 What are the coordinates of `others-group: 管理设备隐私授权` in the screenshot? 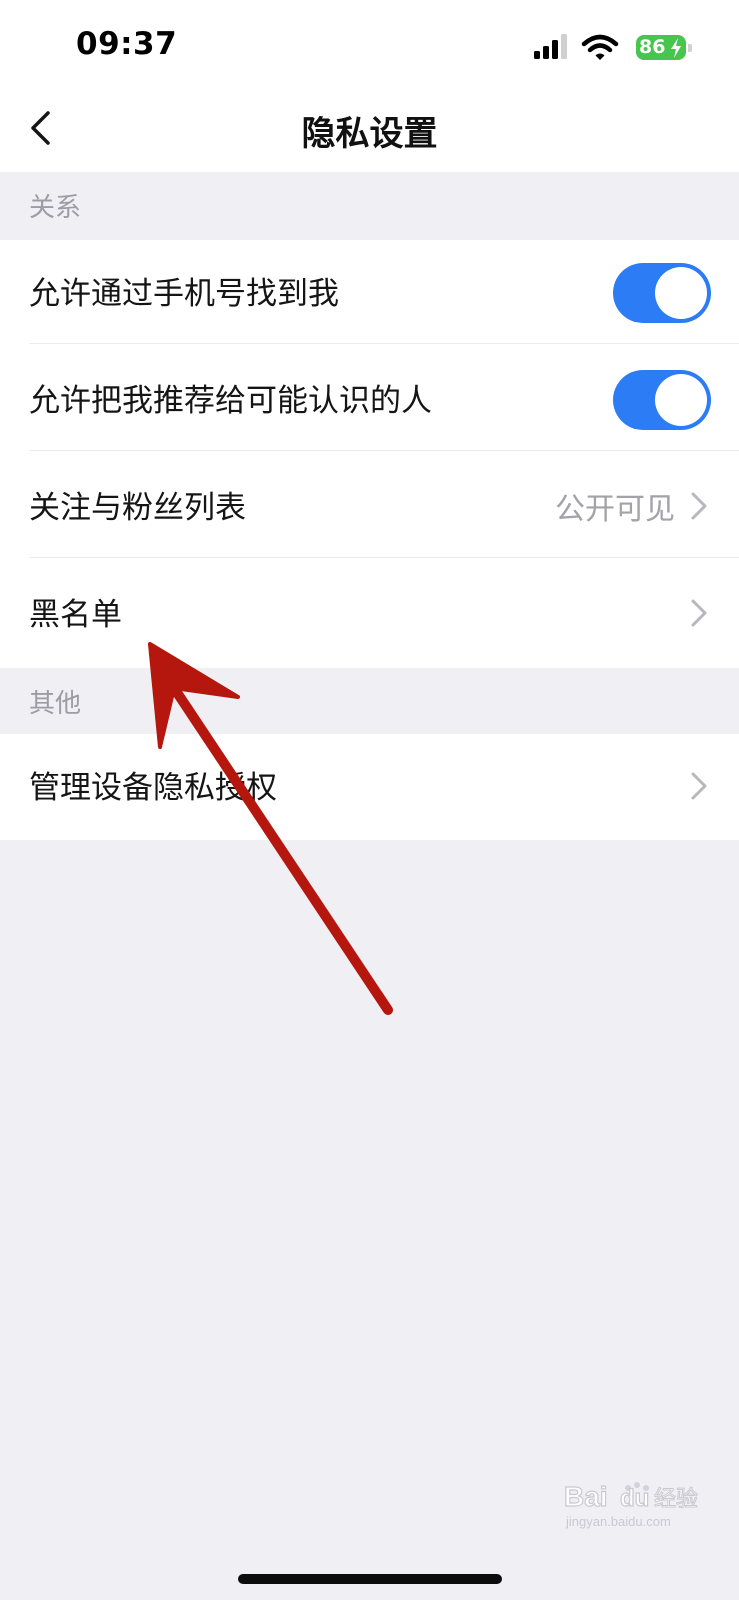 It's located at (369, 787).